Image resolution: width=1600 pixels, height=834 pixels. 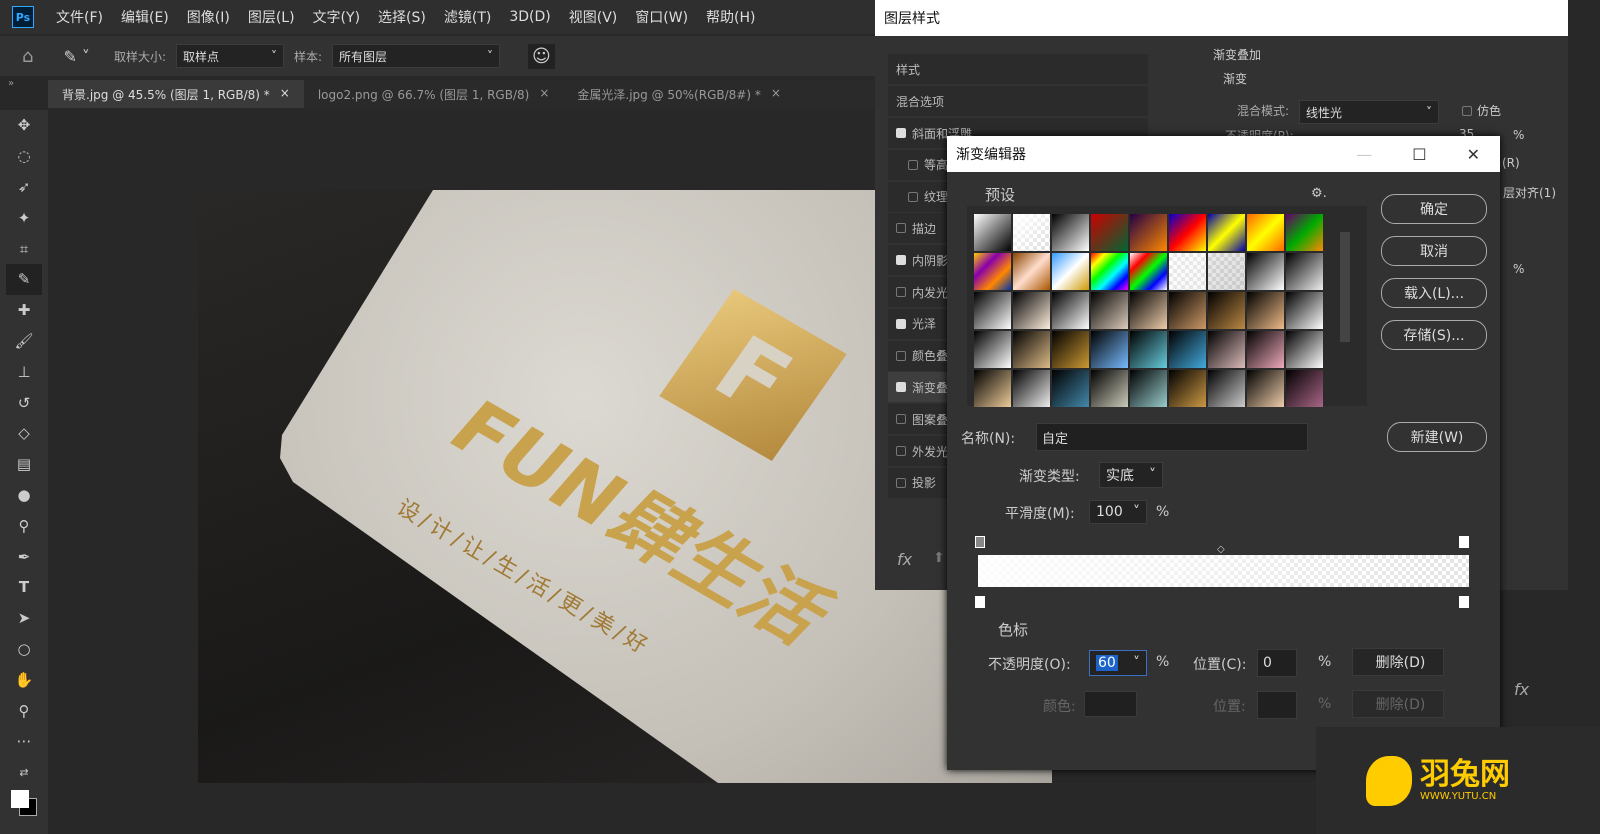 I want to click on smiley-icon: ☺, so click(x=541, y=56).